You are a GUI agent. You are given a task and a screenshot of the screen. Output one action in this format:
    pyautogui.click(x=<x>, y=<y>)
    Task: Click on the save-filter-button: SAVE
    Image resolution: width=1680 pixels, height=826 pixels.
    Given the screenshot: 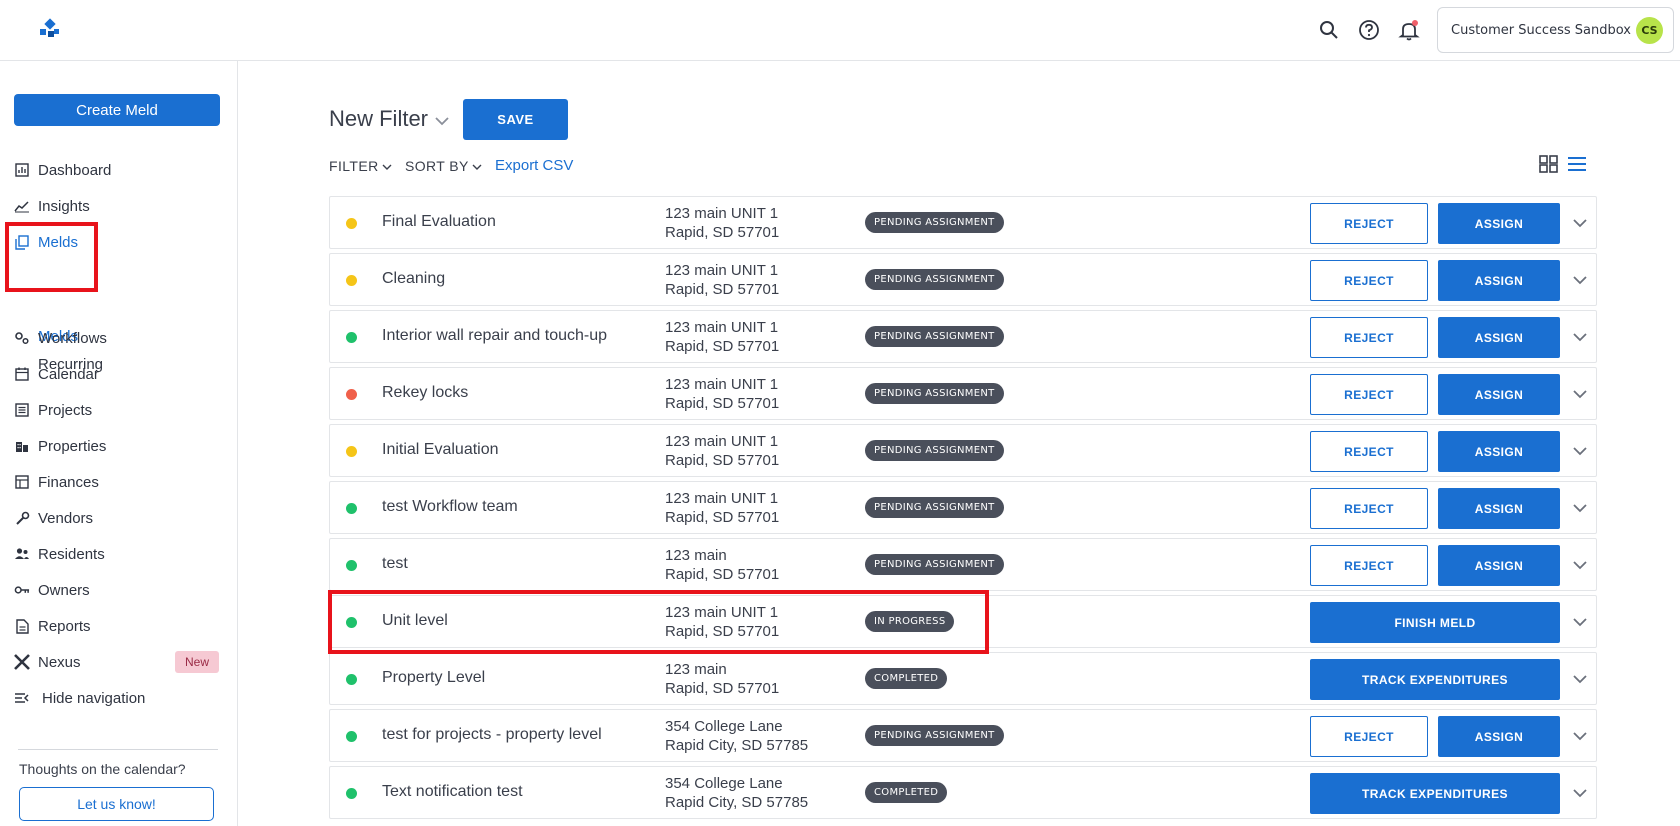 What is the action you would take?
    pyautogui.click(x=515, y=119)
    